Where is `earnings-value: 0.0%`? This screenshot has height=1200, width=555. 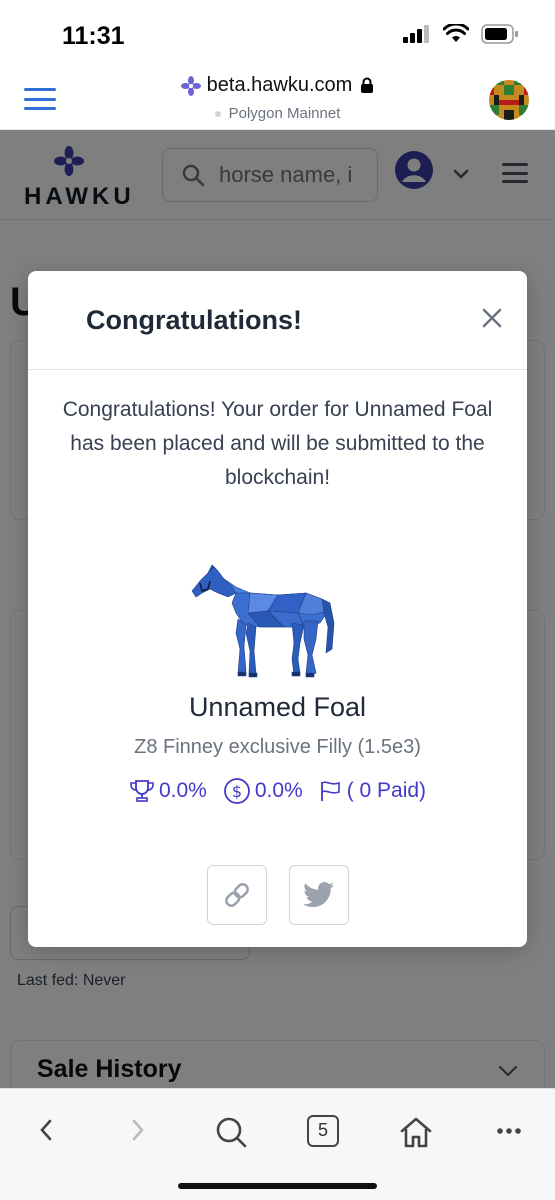
earnings-value: 0.0% is located at coordinates (278, 790).